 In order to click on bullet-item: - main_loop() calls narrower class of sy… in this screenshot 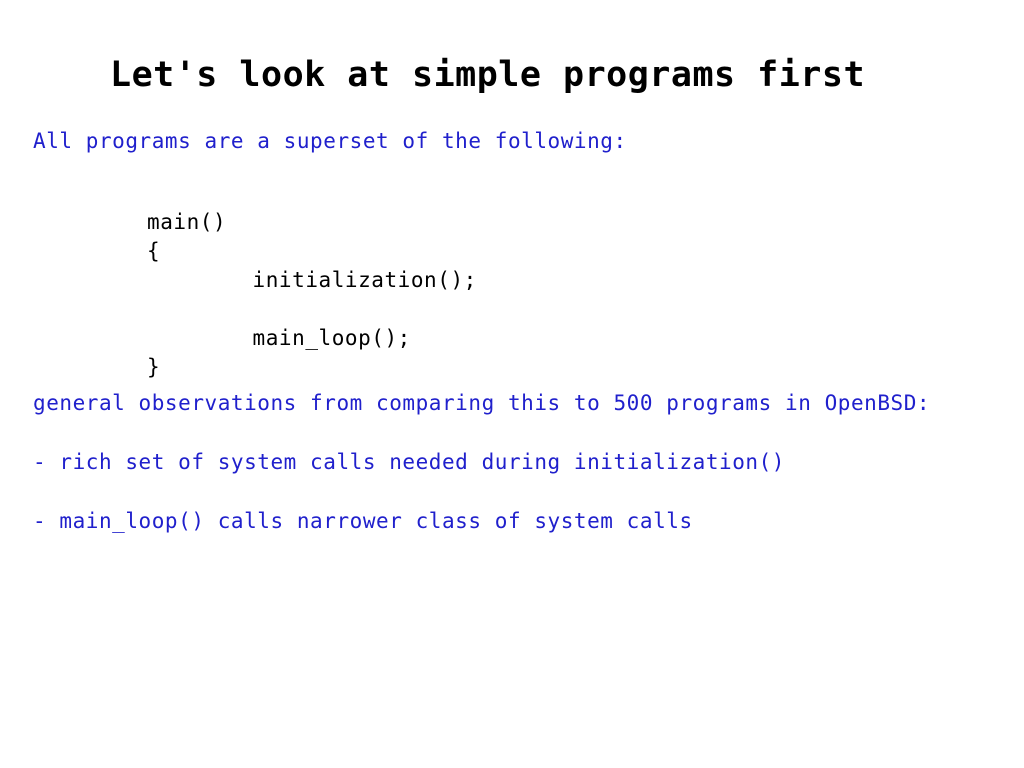, I will do `click(363, 521)`.